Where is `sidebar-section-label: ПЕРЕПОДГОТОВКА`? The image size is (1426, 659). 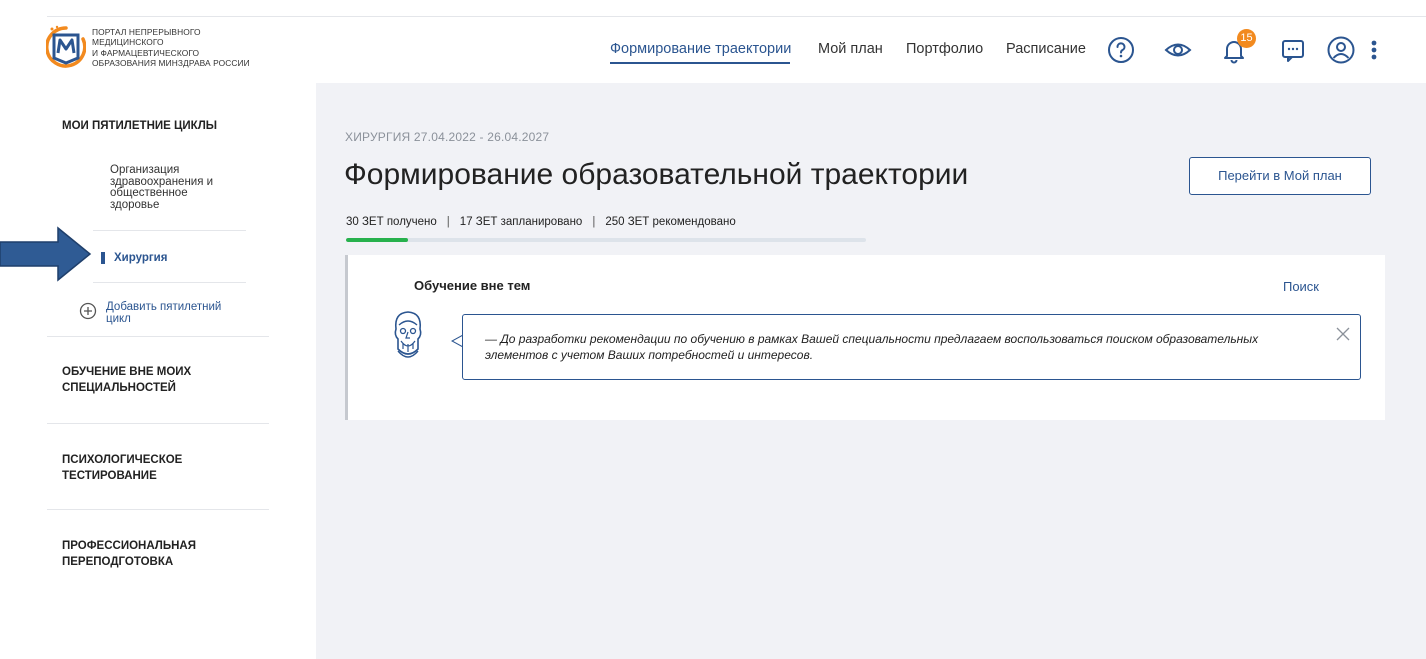 sidebar-section-label: ПЕРЕПОДГОТОВКА is located at coordinates (118, 562).